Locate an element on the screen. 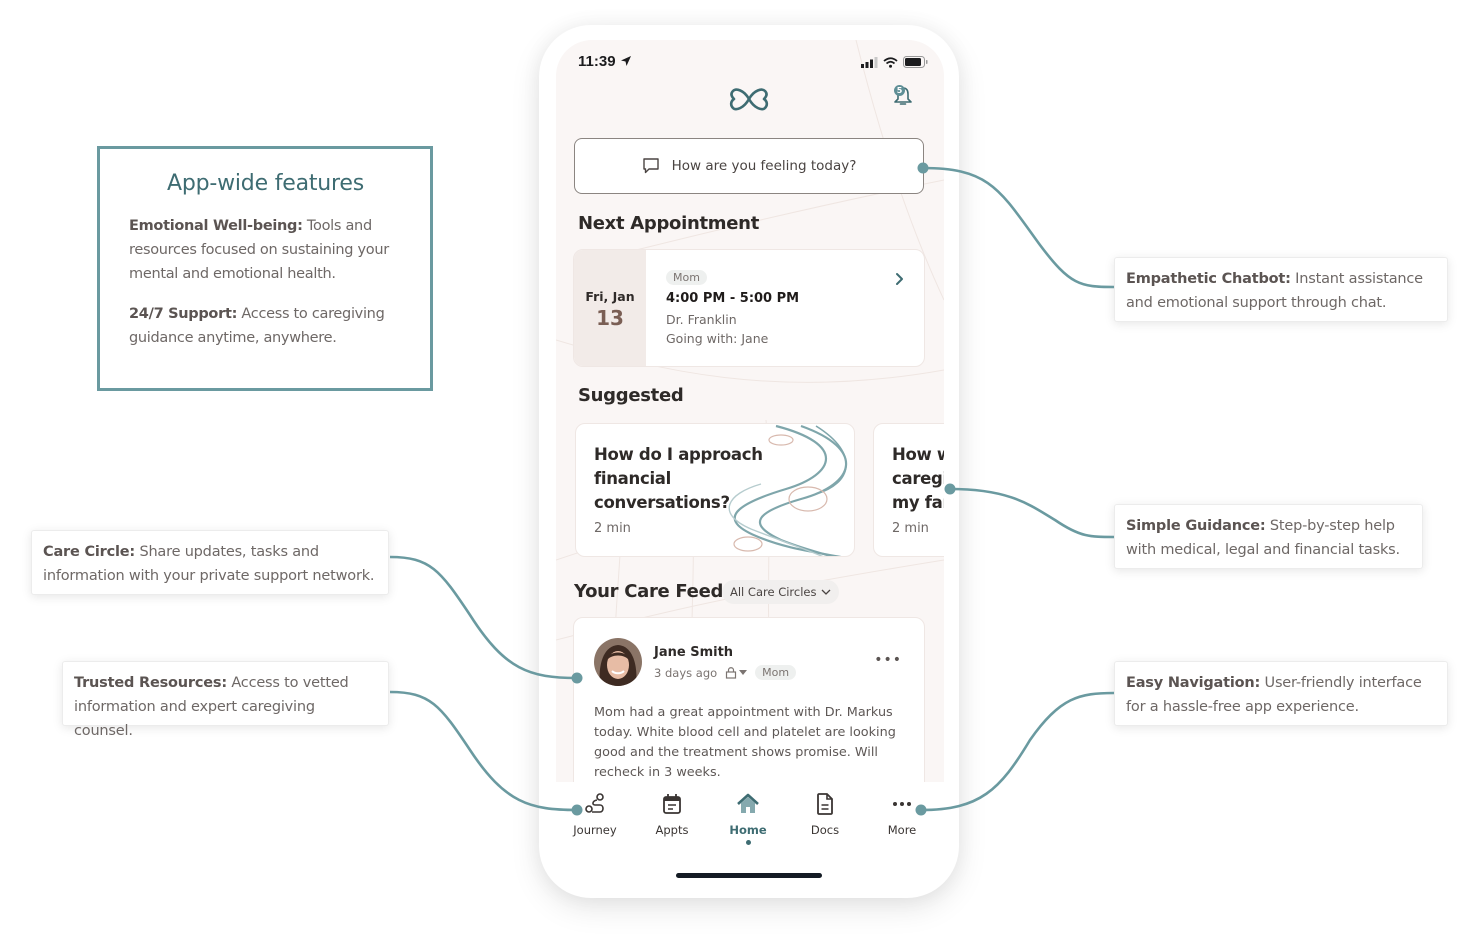  post-tag: Mom is located at coordinates (776, 672).